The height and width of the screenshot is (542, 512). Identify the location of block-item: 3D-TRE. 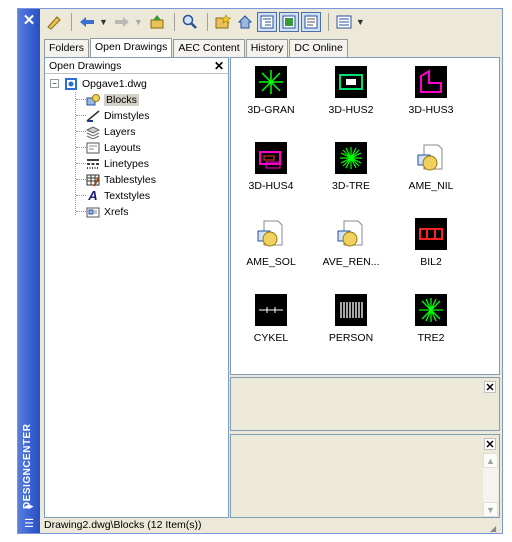
(351, 167).